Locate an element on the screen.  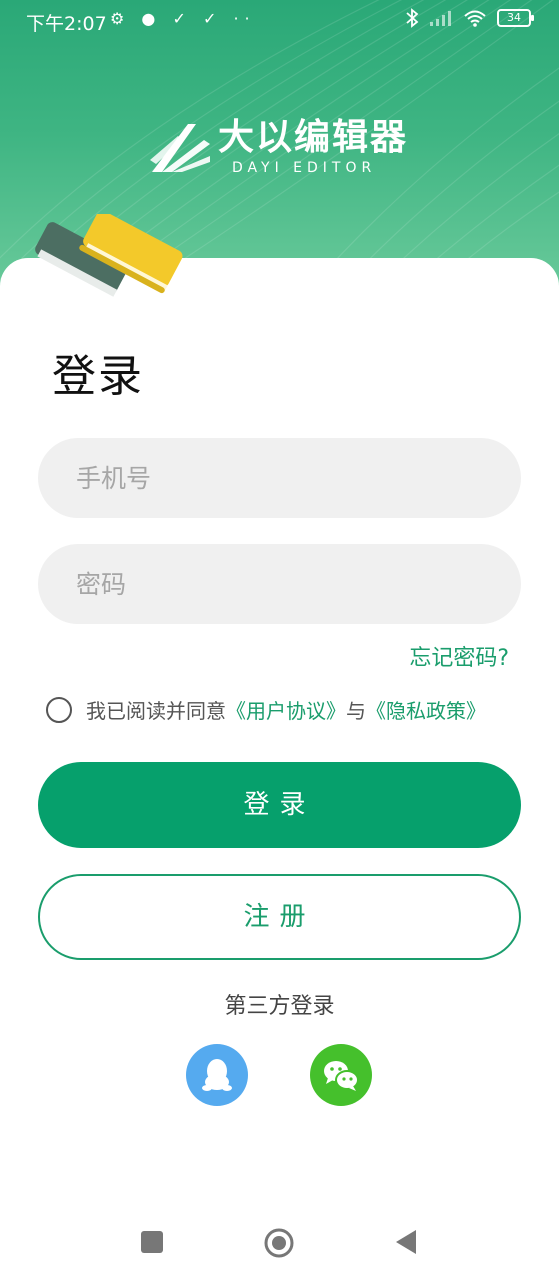
system-nav-bar is located at coordinates (279, 1245).